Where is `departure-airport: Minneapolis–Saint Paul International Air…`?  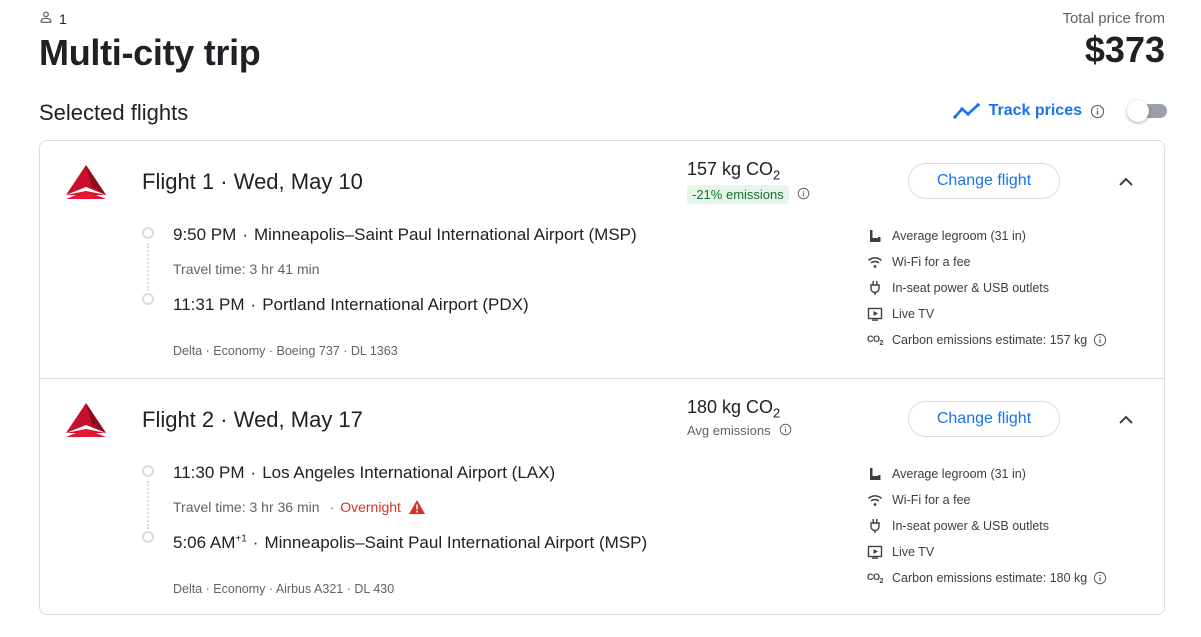 departure-airport: Minneapolis–Saint Paul International Air… is located at coordinates (445, 234).